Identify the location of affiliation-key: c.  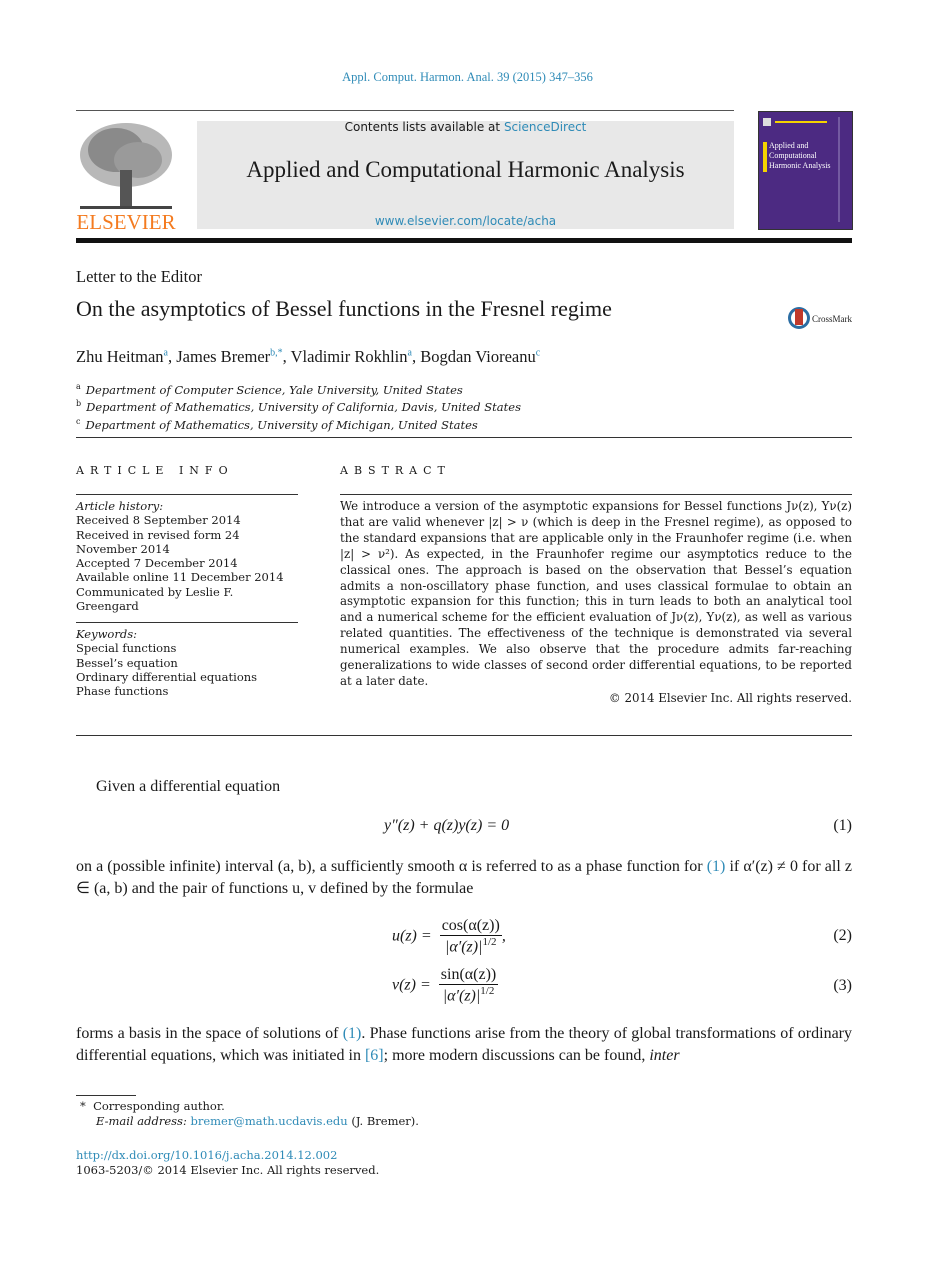
(78, 421).